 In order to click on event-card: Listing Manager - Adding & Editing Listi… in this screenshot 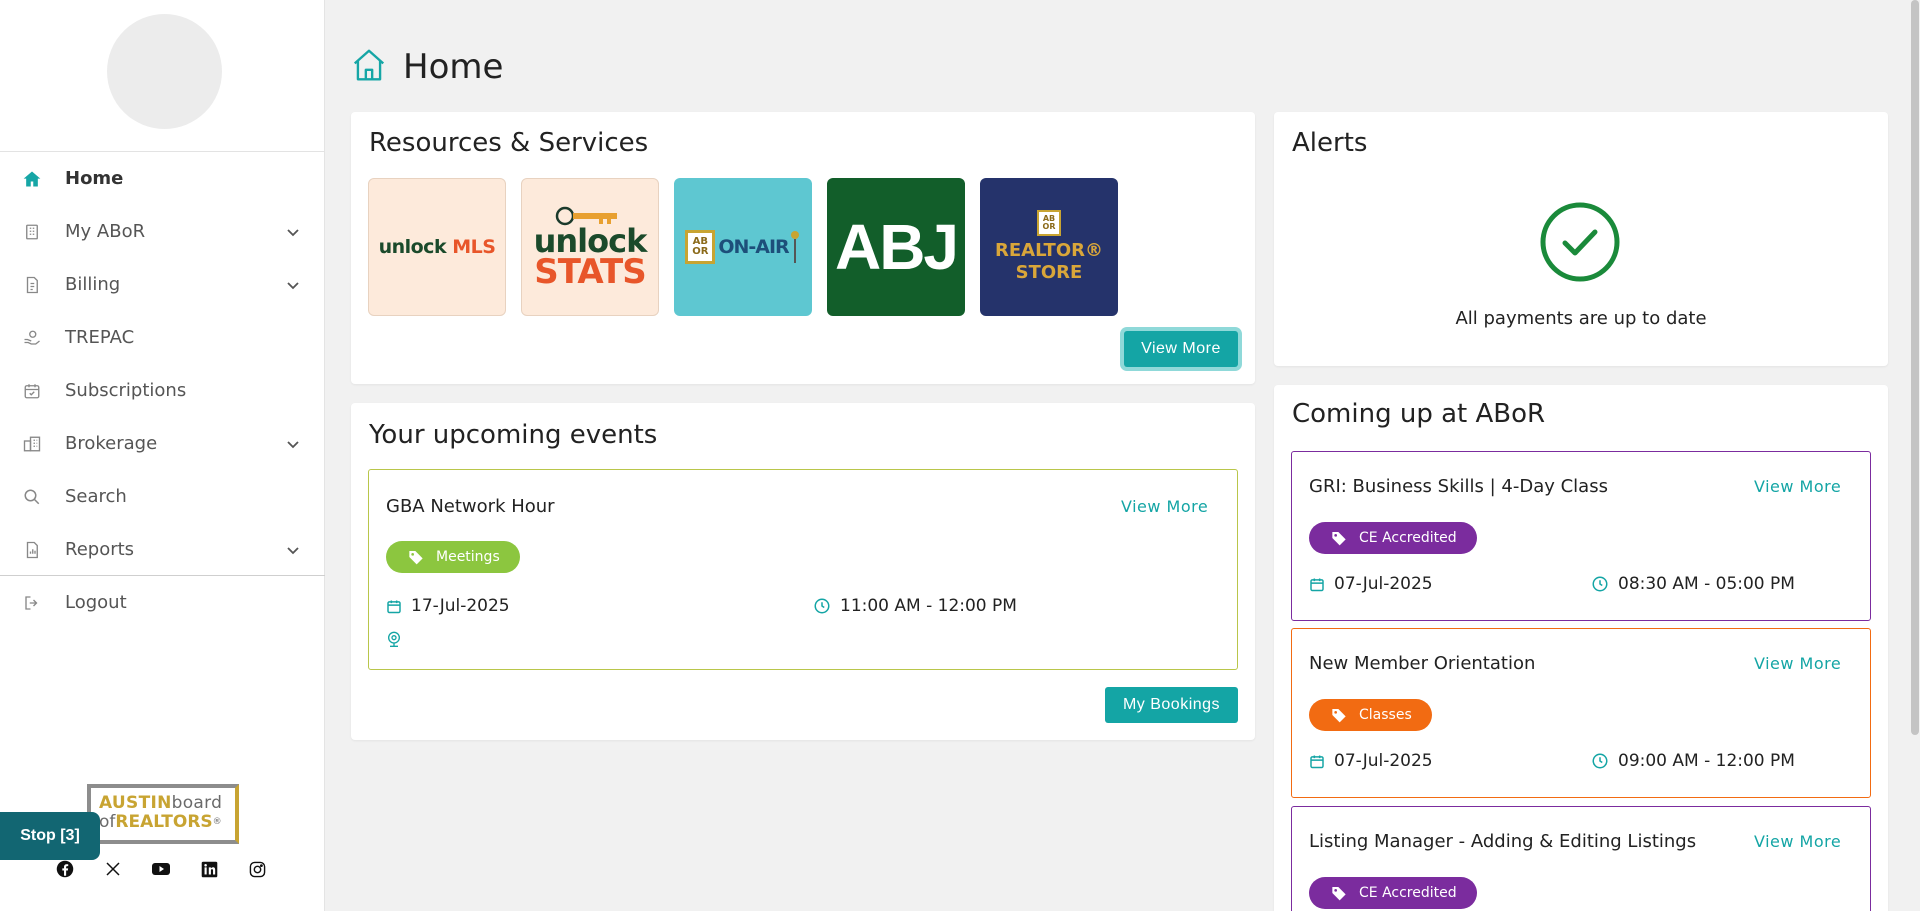, I will do `click(1581, 858)`.